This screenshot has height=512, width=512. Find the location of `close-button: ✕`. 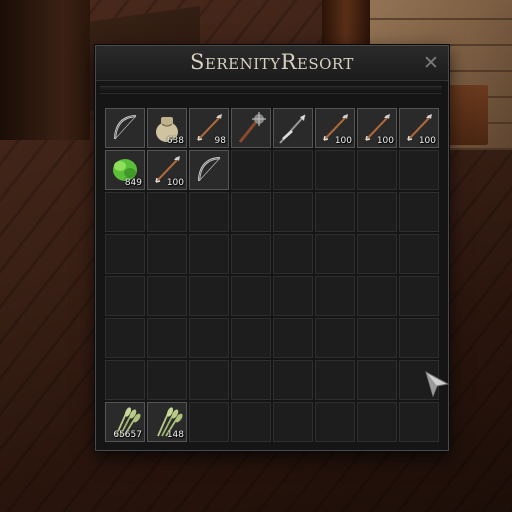

close-button: ✕ is located at coordinates (431, 63).